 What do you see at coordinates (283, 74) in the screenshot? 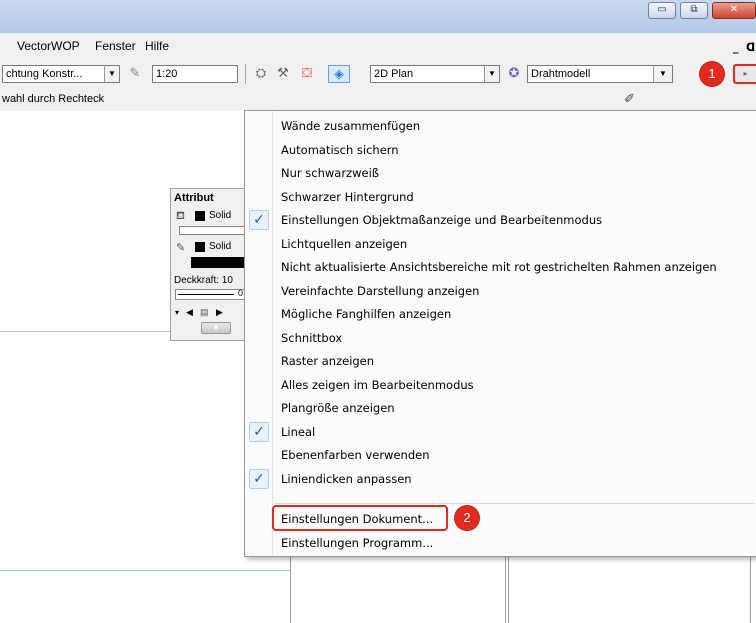
I see `snap-icon: ⚒` at bounding box center [283, 74].